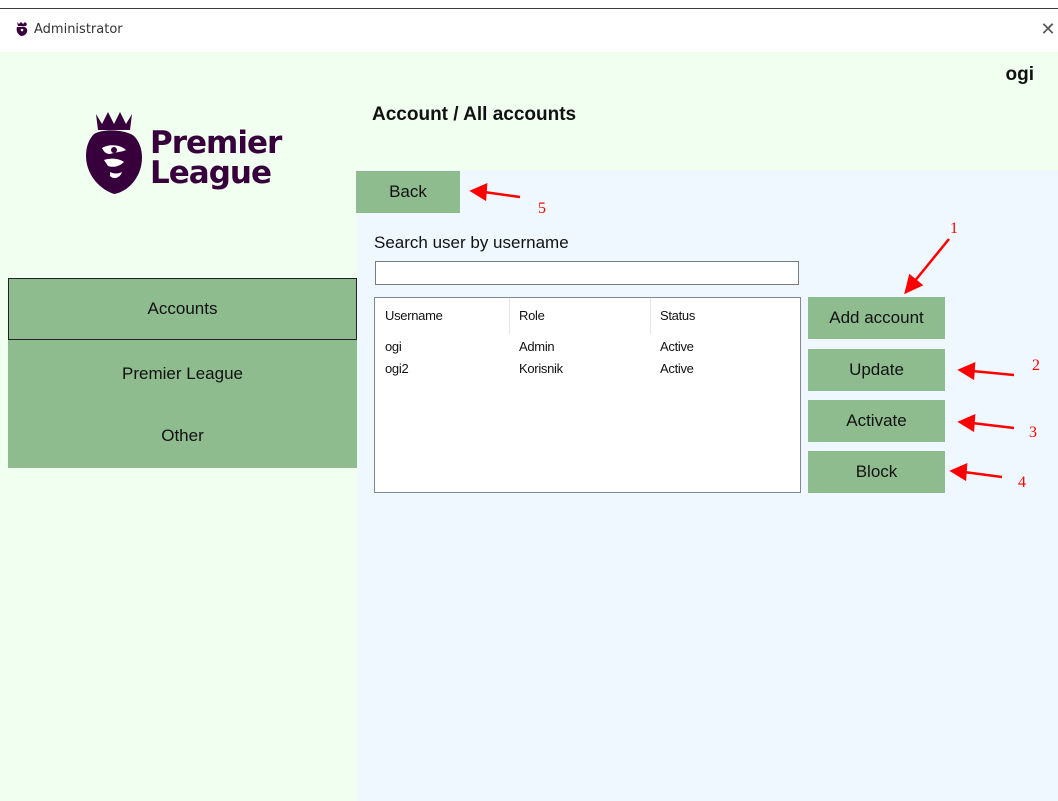  Describe the element at coordinates (587, 273) in the screenshot. I see `search-input` at that location.